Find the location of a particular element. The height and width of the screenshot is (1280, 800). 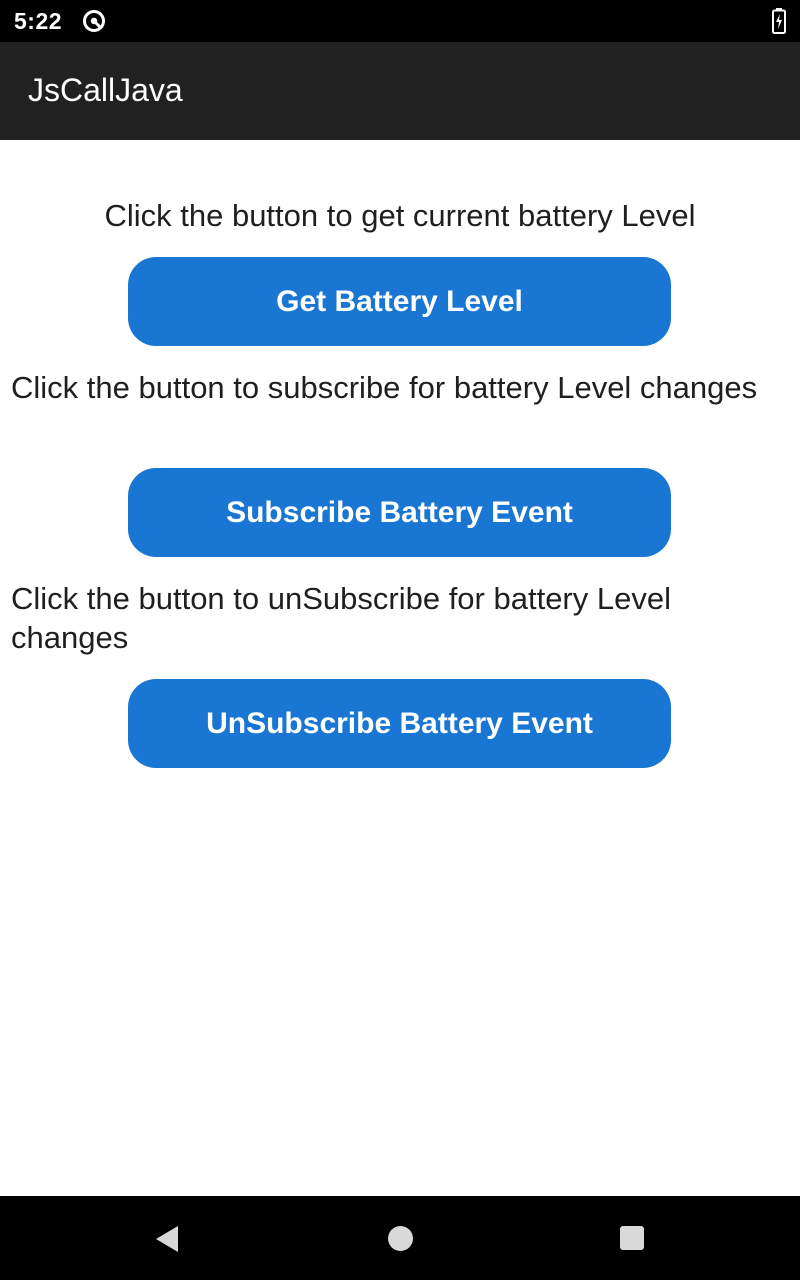

get-battery-level-button: Get Battery Level is located at coordinates (399, 301).